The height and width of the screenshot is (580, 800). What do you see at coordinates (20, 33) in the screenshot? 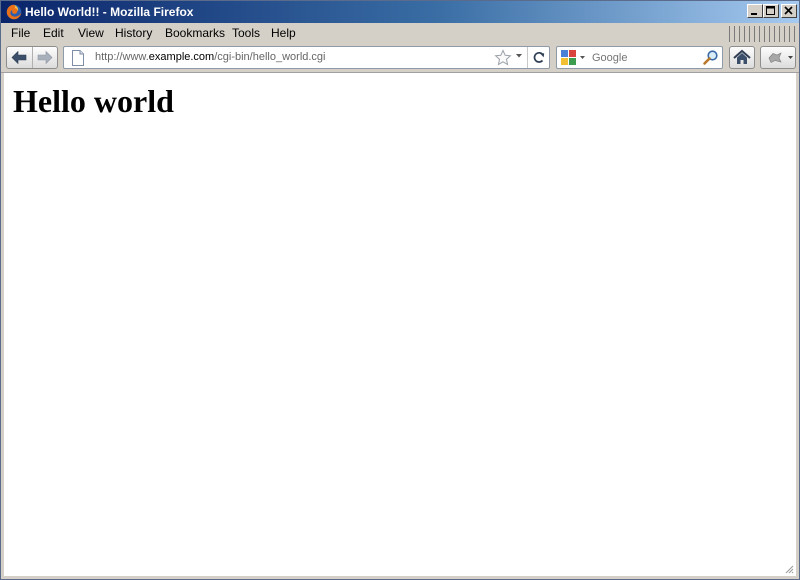
I see `menu-file: File` at bounding box center [20, 33].